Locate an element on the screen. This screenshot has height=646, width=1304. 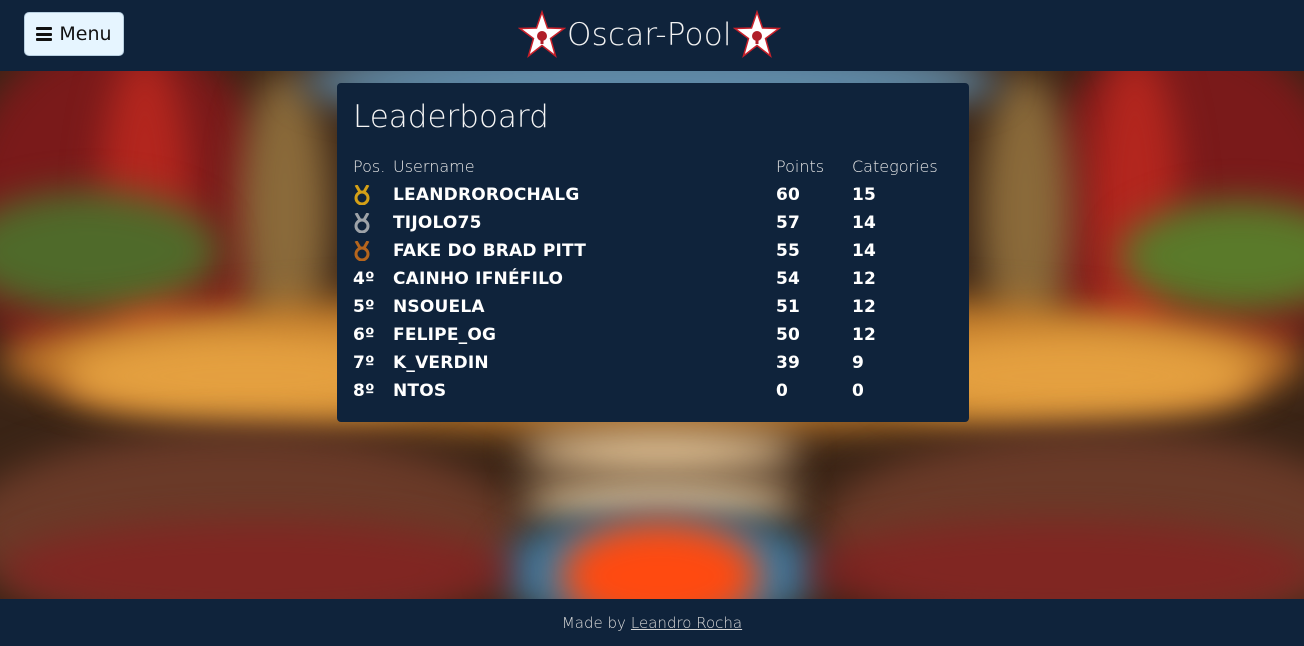
username: FELIPE_OG is located at coordinates (445, 335).